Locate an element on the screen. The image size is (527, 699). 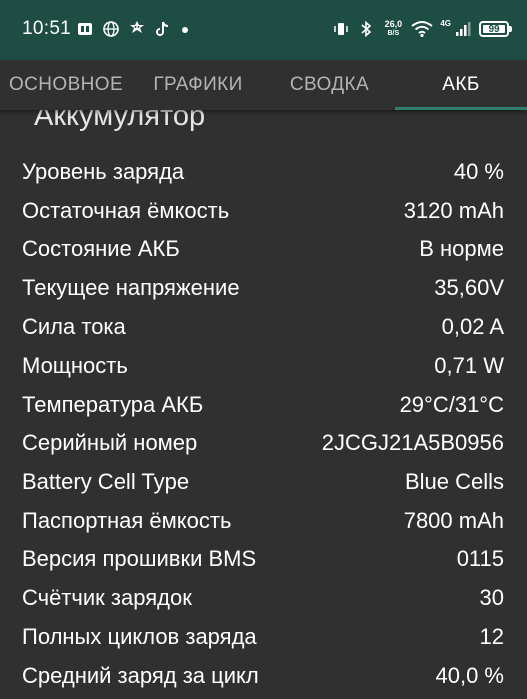
row-label: Счётчик зарядок is located at coordinates (107, 597).